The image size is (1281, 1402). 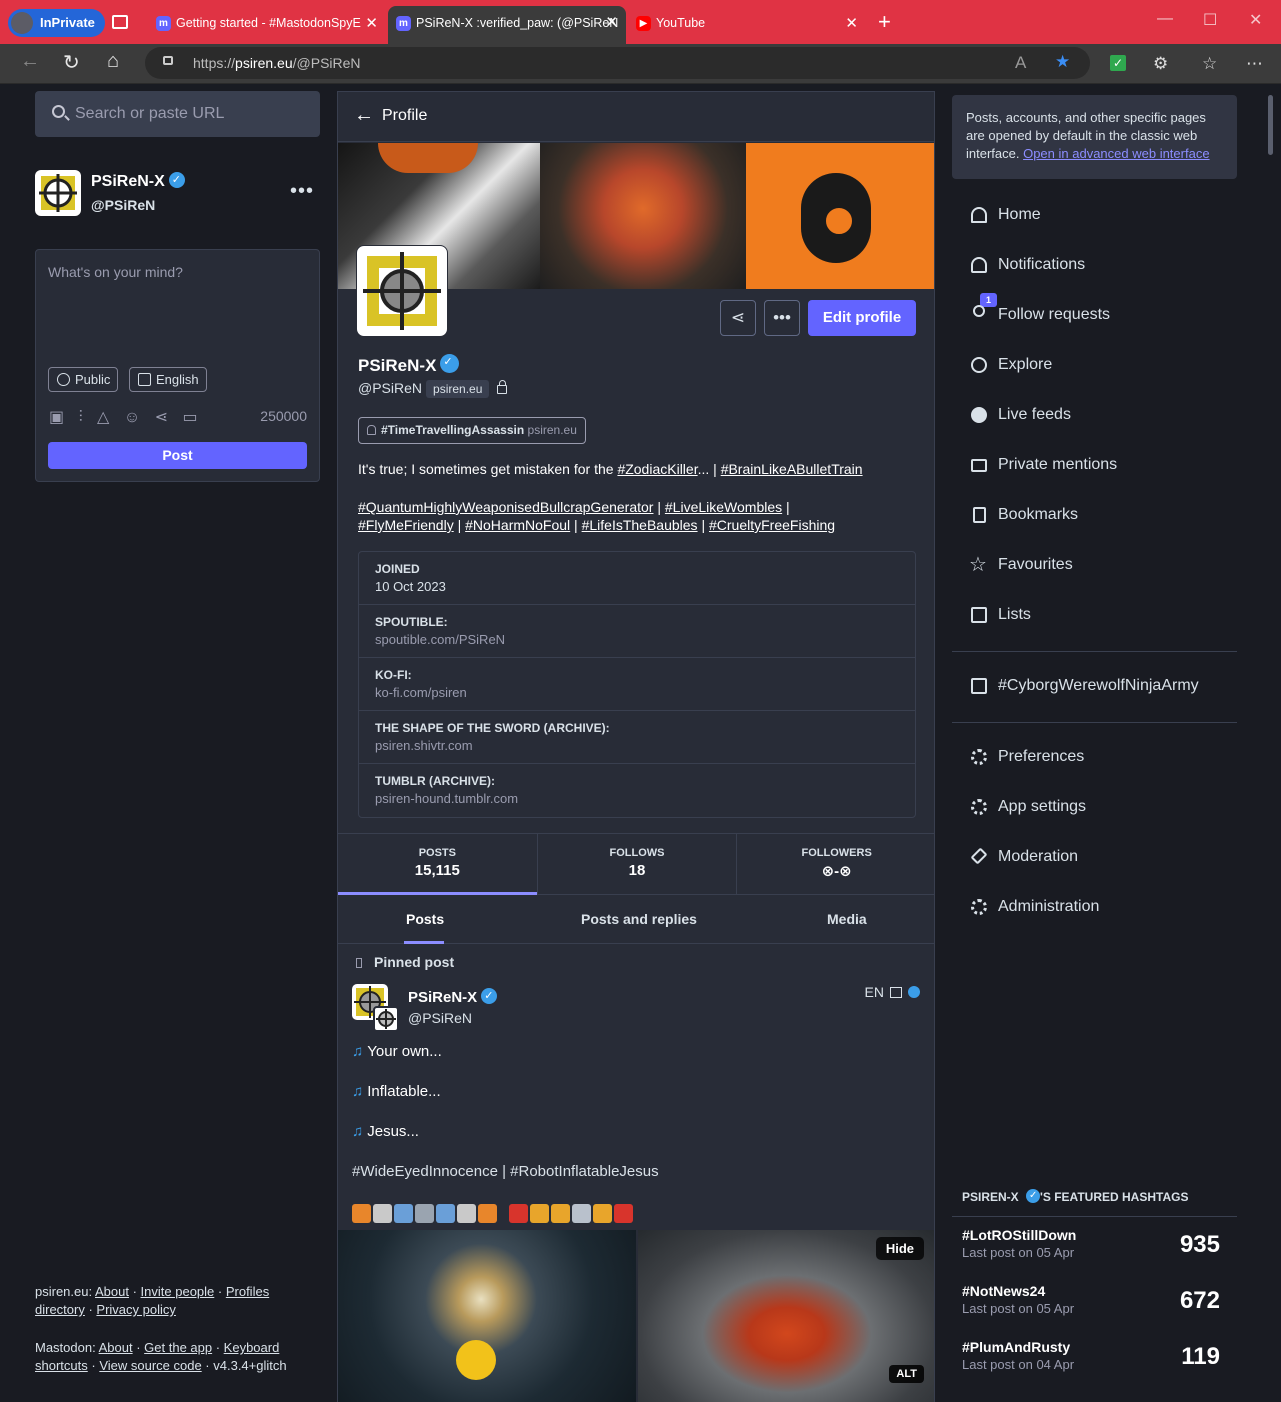 I want to click on search-input: Search or paste URL, so click(x=177, y=114).